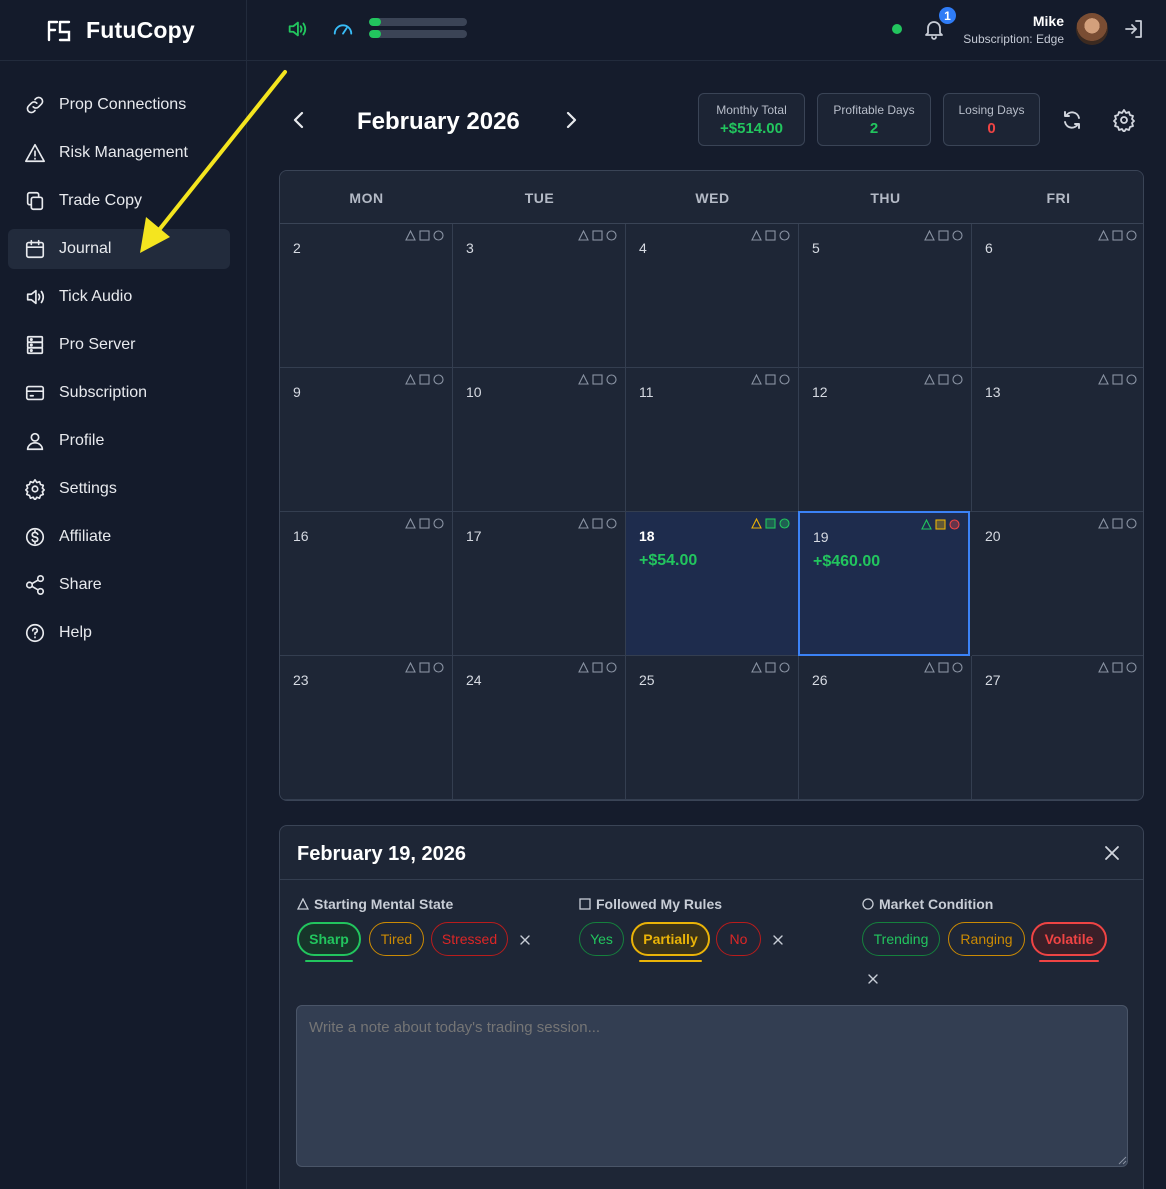 This screenshot has height=1189, width=1166. I want to click on option-partially-chip: Partially, so click(670, 942).